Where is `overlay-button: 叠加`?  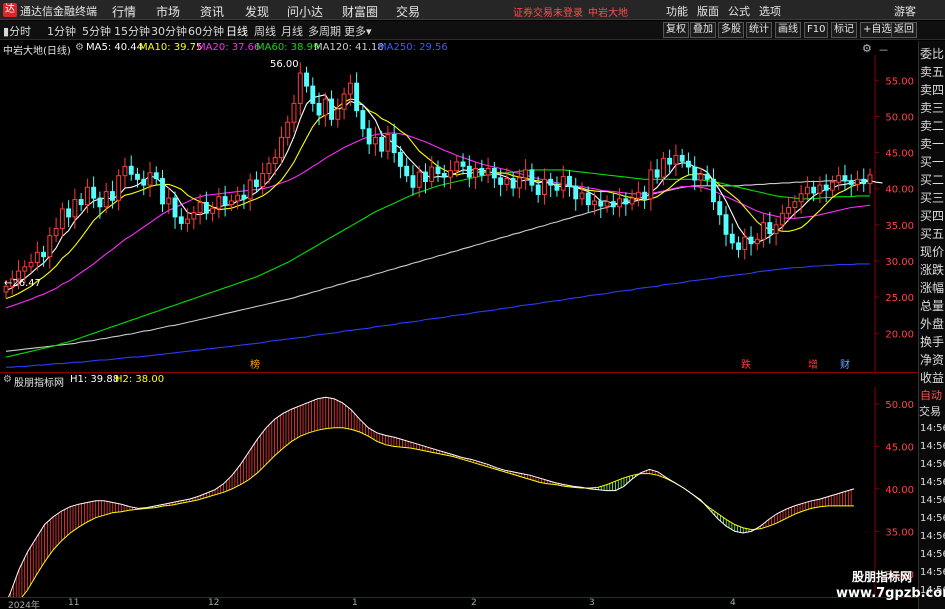
overlay-button: 叠加 is located at coordinates (703, 30).